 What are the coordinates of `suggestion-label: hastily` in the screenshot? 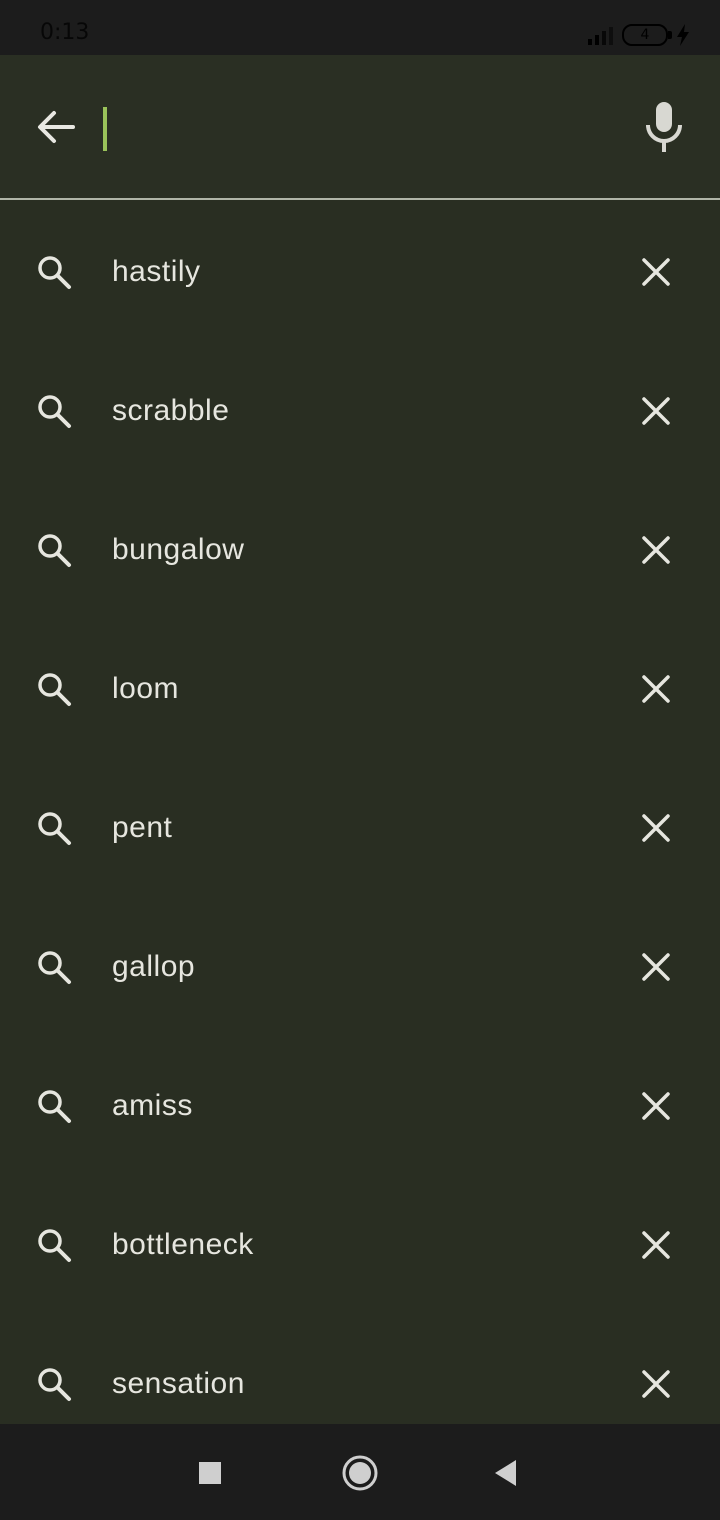 It's located at (156, 271).